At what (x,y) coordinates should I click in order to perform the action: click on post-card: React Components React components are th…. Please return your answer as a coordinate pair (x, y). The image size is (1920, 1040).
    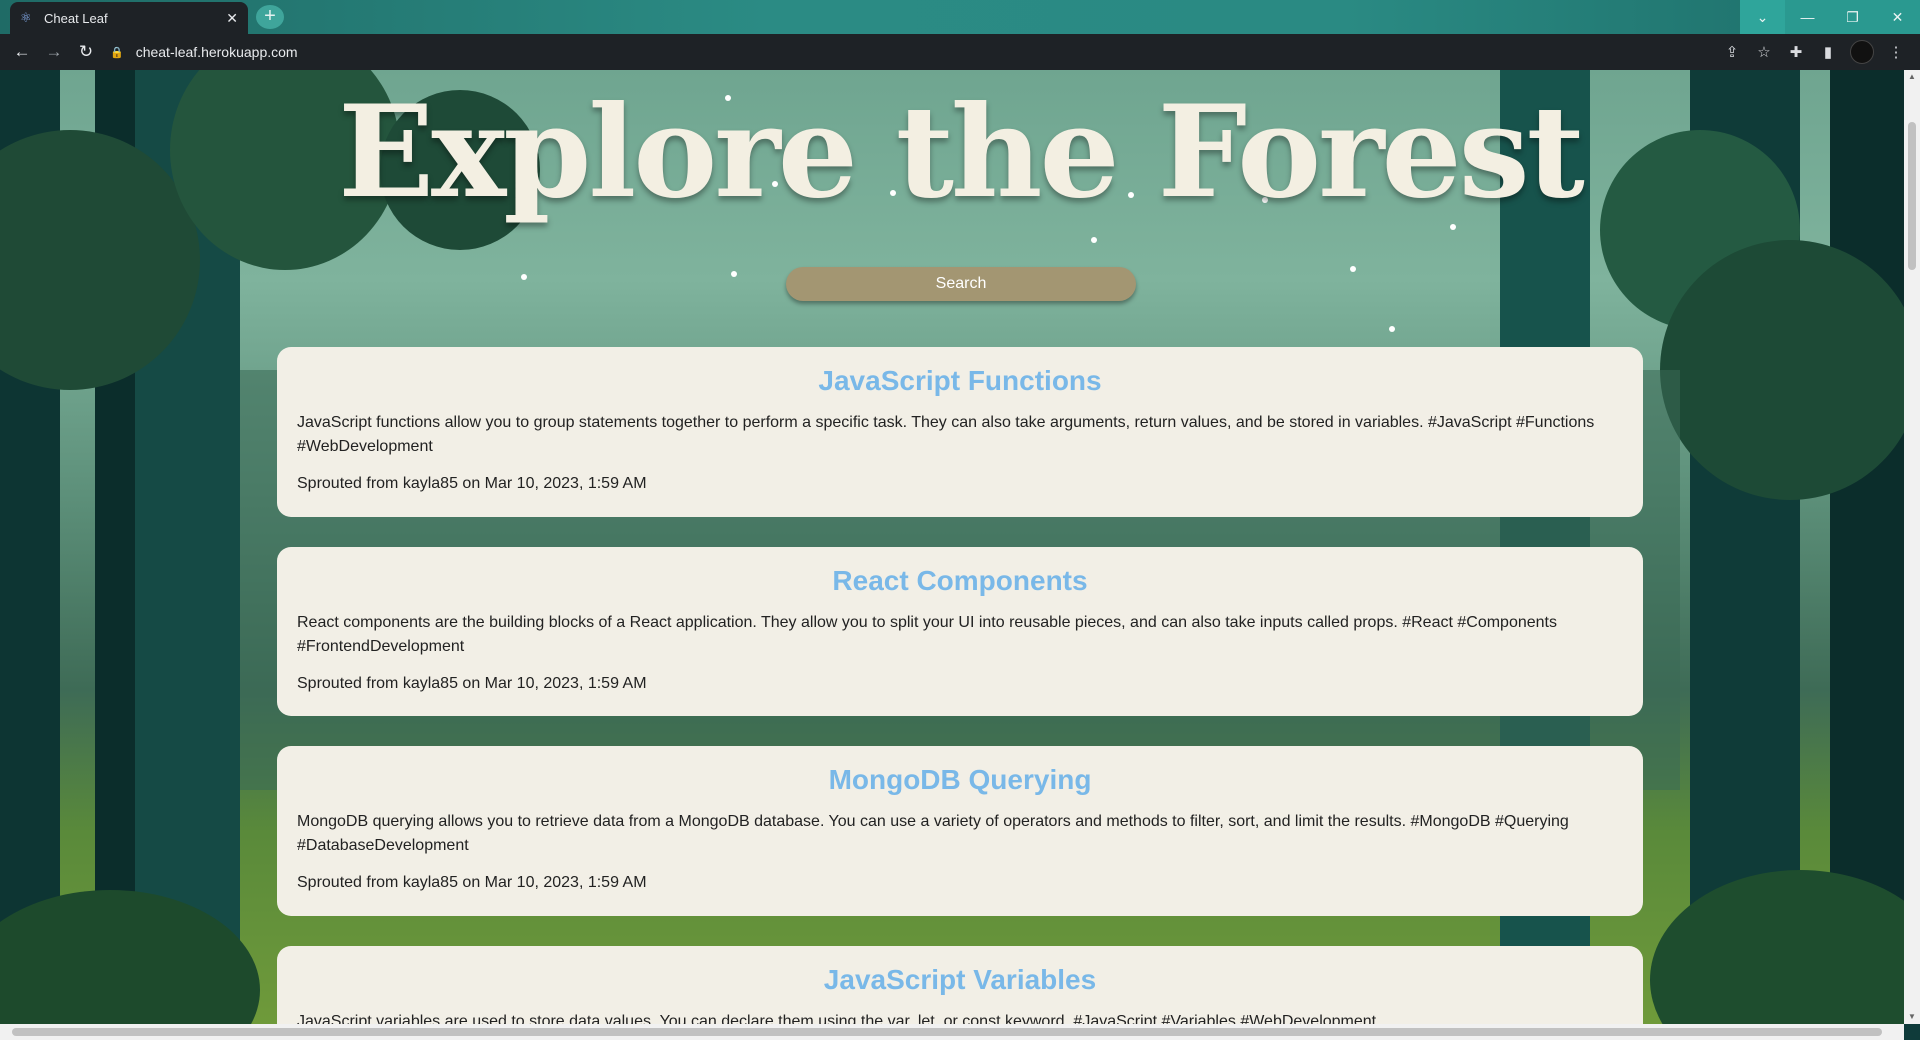
    Looking at the image, I should click on (960, 631).